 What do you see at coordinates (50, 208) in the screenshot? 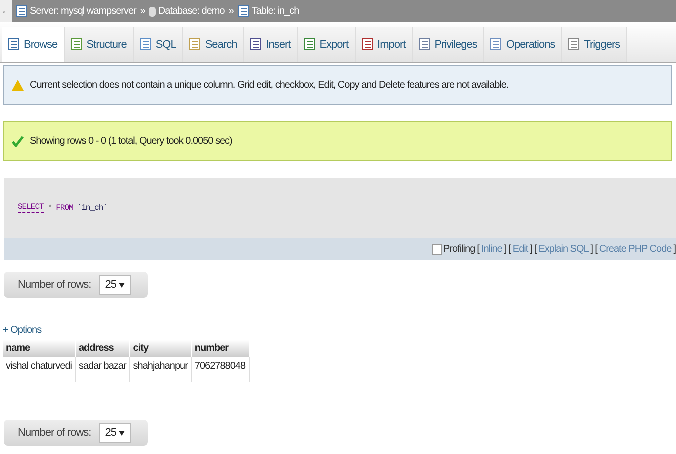
I see `sql-text: *` at bounding box center [50, 208].